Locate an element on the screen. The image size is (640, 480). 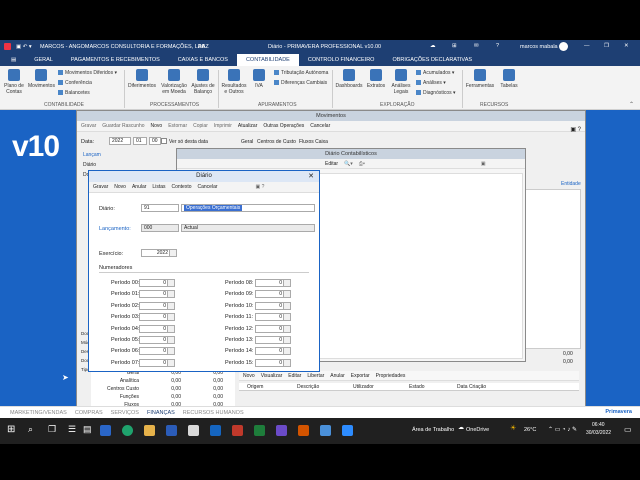
teams-icon is located at coordinates (281, 430).